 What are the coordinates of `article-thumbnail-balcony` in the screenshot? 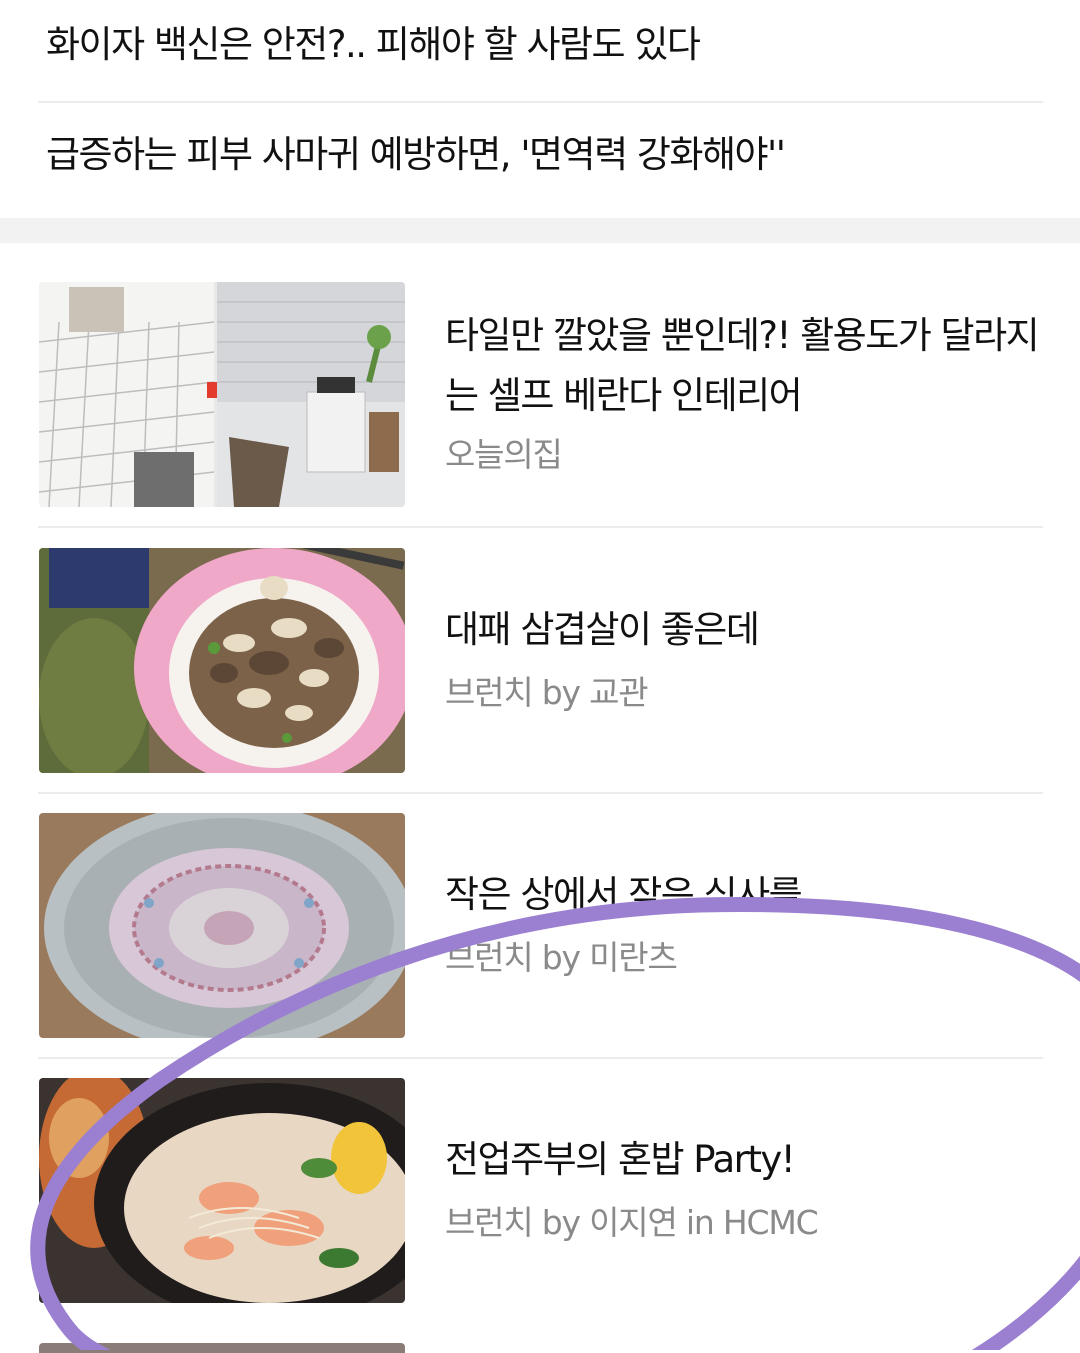 It's located at (222, 394).